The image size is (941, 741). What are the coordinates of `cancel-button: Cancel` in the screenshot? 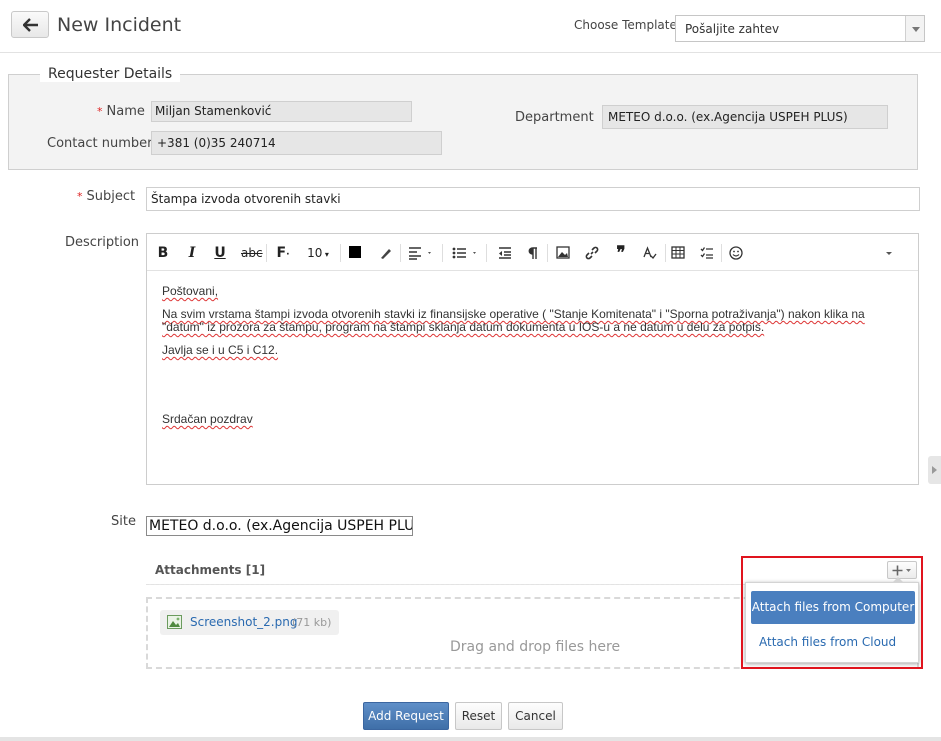 It's located at (535, 716).